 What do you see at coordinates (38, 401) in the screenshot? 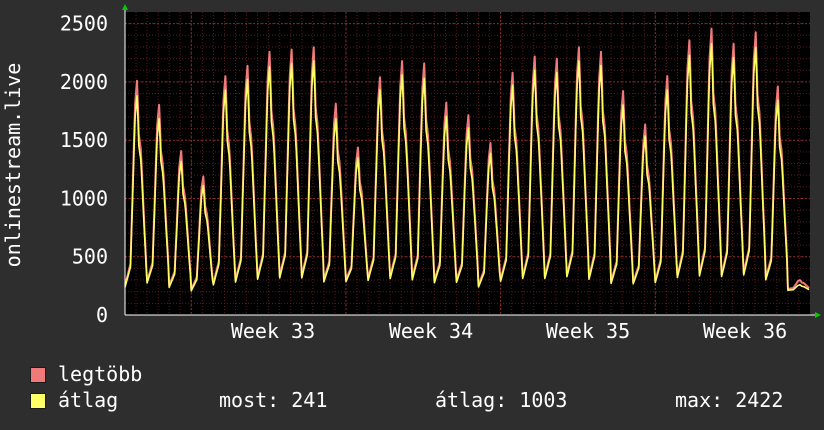
I see `legend-swatch-avg` at bounding box center [38, 401].